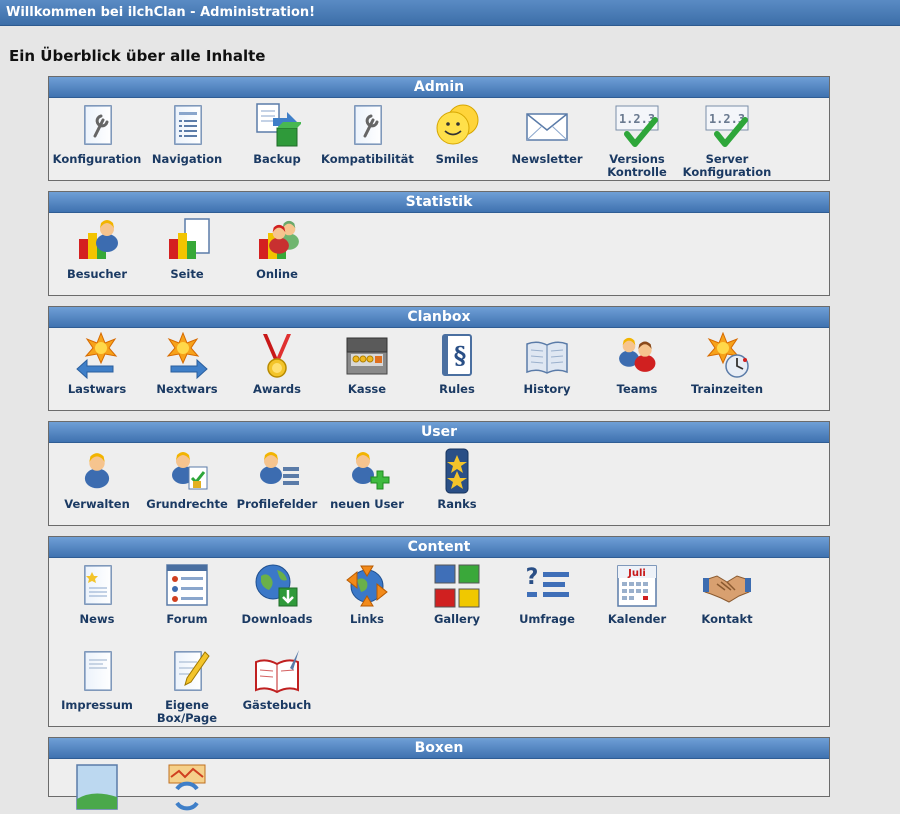 The height and width of the screenshot is (814, 900). I want to click on admin-link-kompatibilität: Kompatibilität, so click(367, 134).